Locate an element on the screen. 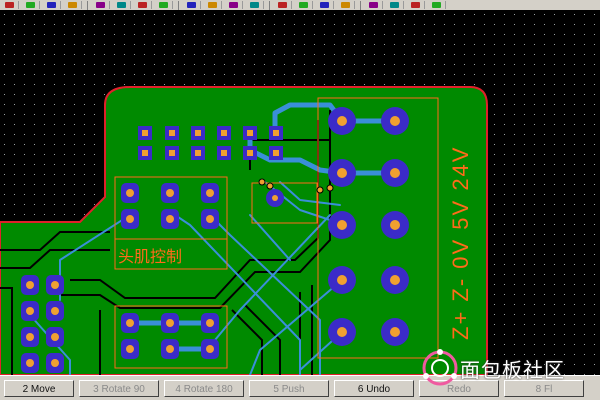 This screenshot has height=400, width=600. watermark: 面包板社区 is located at coordinates (508, 368).